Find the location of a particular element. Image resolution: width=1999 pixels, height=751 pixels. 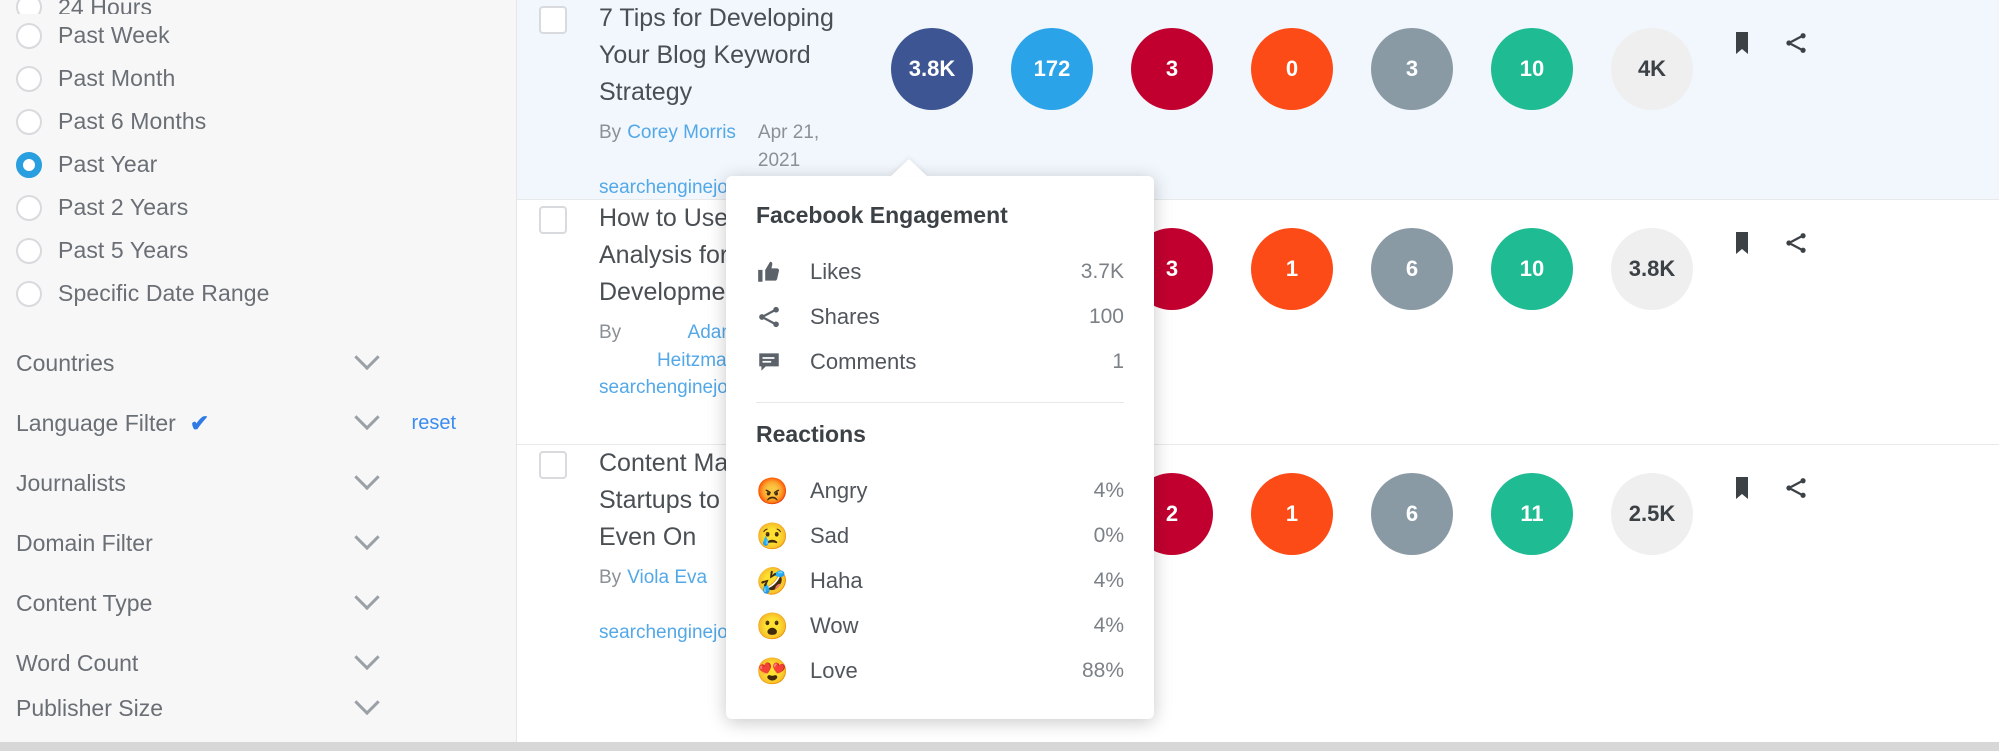

date-filter-option: 24 Hours is located at coordinates (266, 7).